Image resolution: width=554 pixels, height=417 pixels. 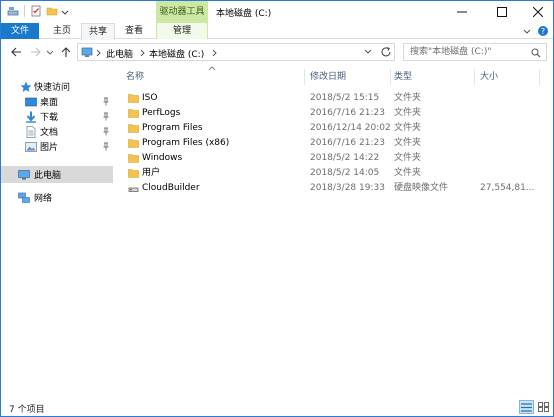 I want to click on nav-network: 网络, so click(x=57, y=197).